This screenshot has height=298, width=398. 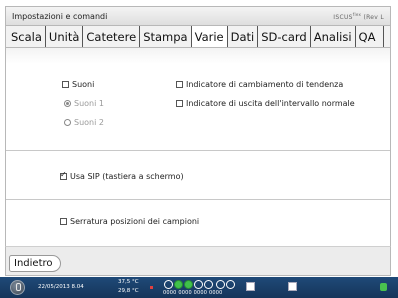 What do you see at coordinates (89, 103) in the screenshot?
I see `suoni1-label: Suoni 1` at bounding box center [89, 103].